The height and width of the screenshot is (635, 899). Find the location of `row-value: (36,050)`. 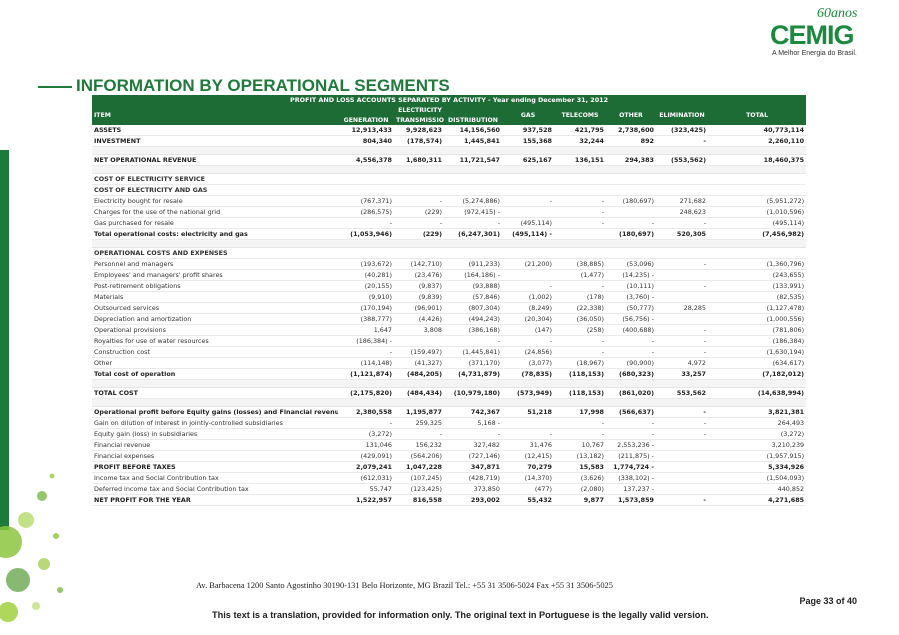

row-value: (36,050) is located at coordinates (580, 319).